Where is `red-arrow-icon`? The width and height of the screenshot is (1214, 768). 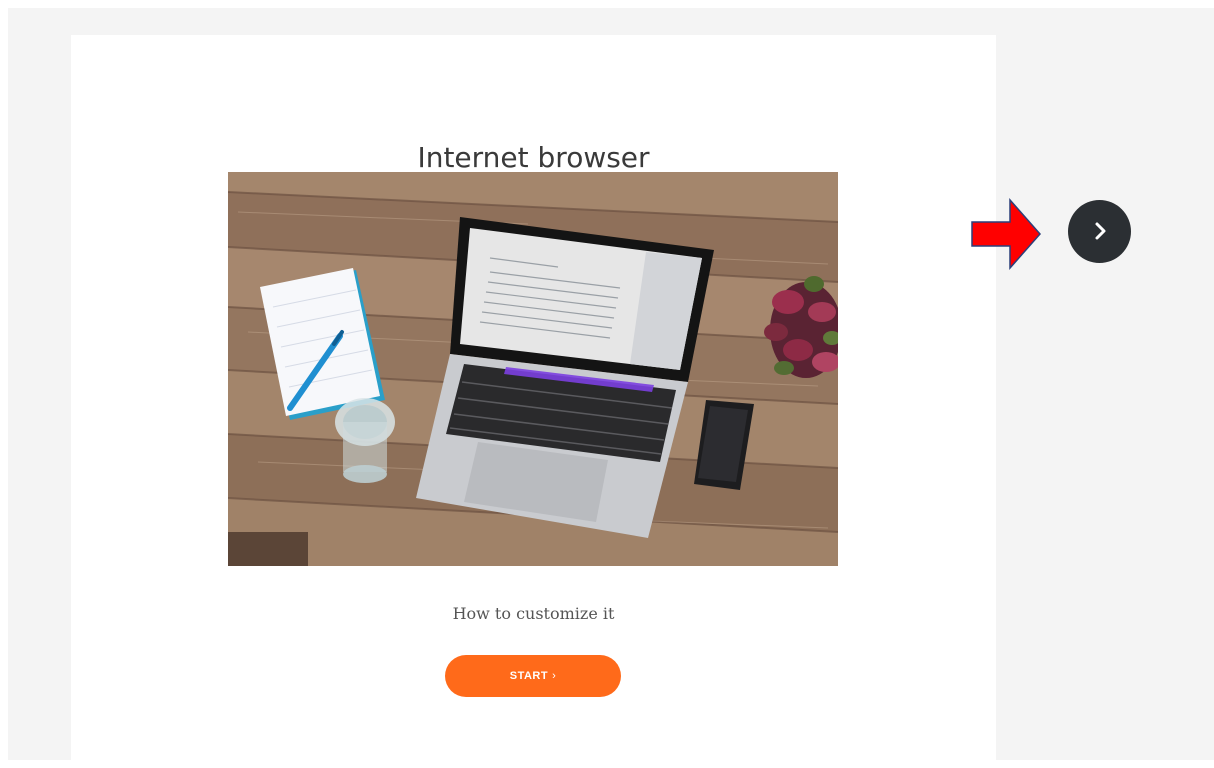
red-arrow-icon is located at coordinates (1006, 234).